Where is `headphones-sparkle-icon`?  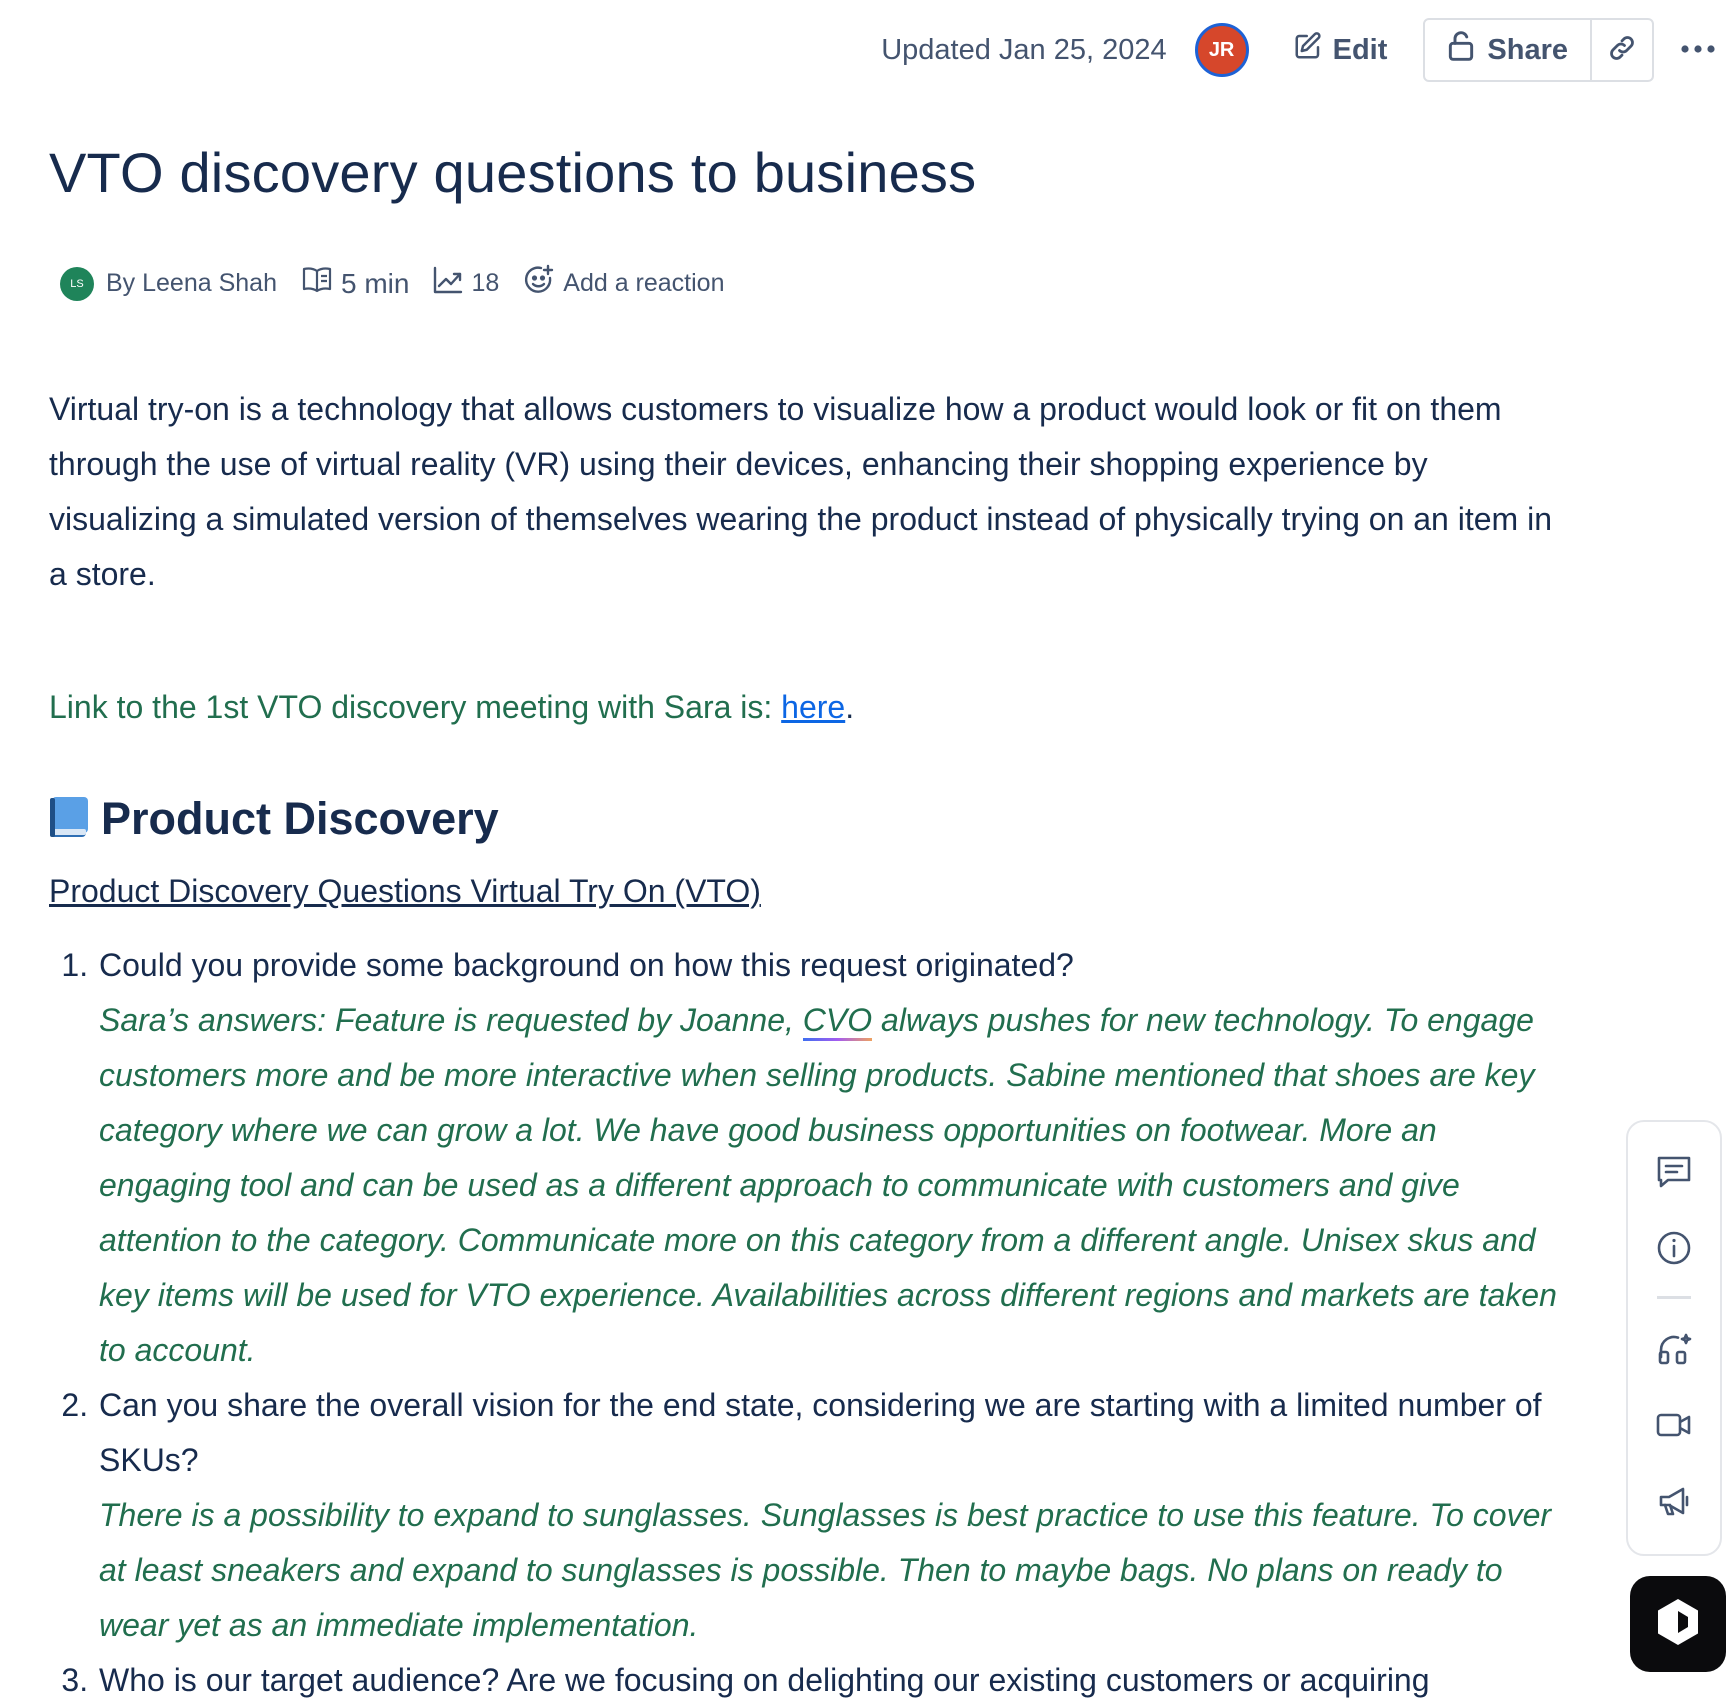 headphones-sparkle-icon is located at coordinates (1674, 1351).